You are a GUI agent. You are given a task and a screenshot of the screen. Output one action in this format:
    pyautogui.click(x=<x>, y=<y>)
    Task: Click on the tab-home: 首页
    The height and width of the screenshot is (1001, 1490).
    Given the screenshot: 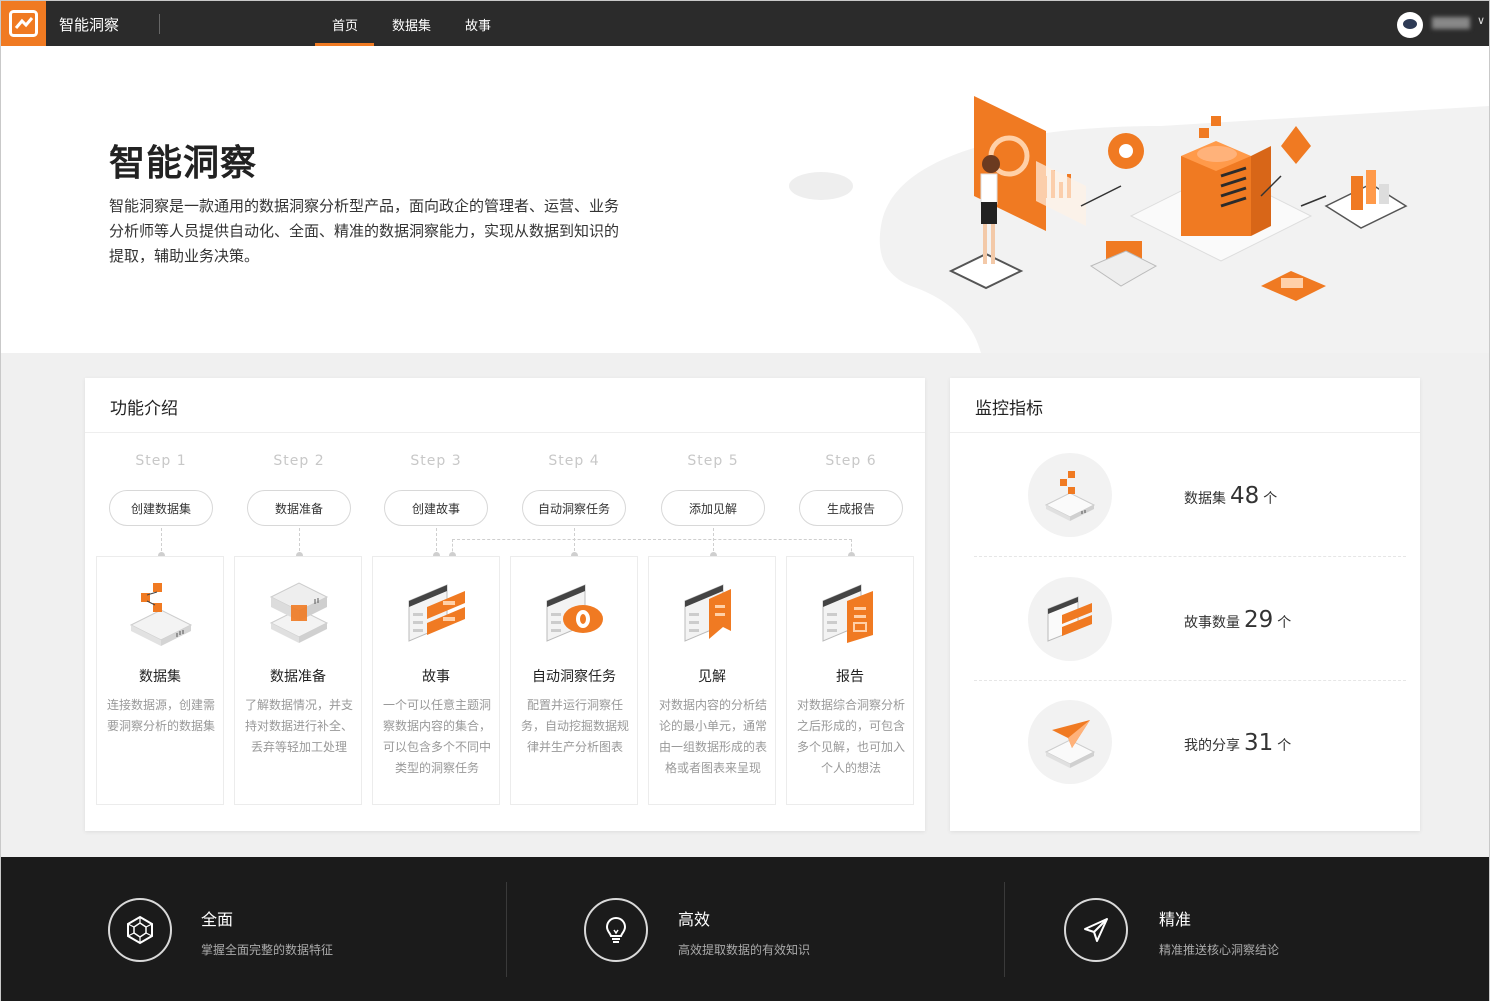 What is the action you would take?
    pyautogui.click(x=345, y=24)
    